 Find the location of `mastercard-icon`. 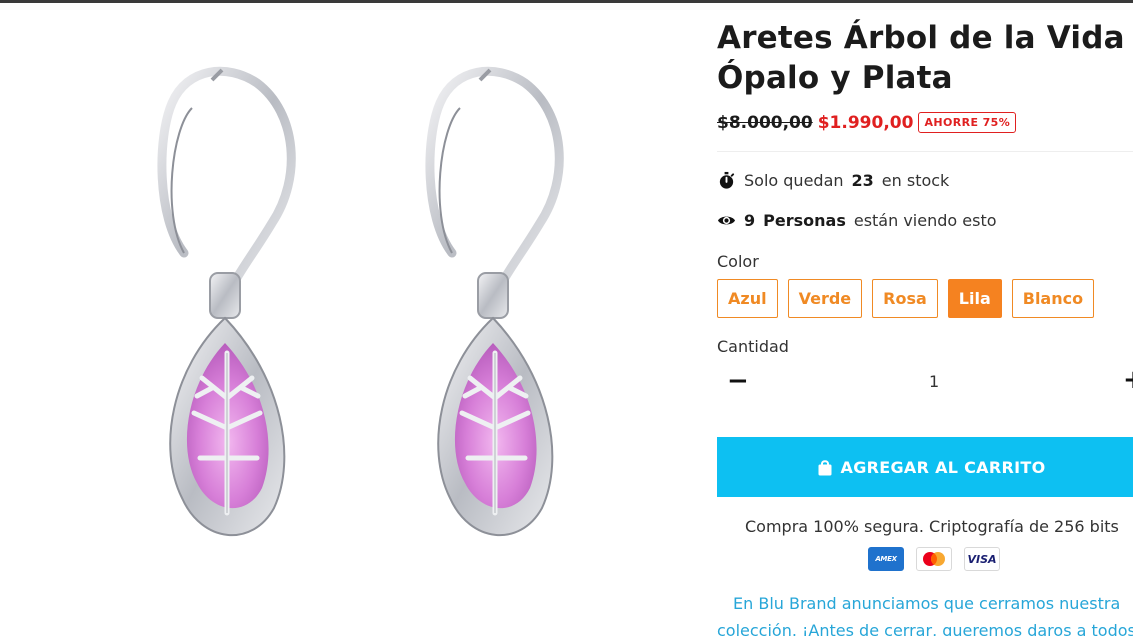

mastercard-icon is located at coordinates (934, 559).